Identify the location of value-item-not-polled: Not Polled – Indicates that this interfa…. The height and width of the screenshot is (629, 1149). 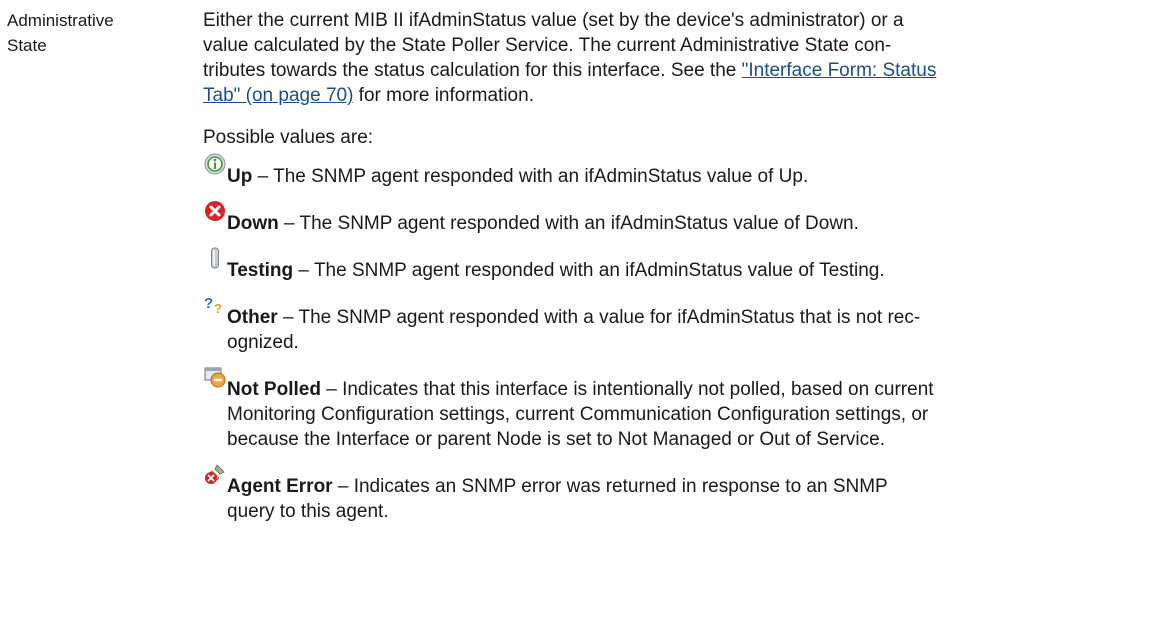
(653, 409).